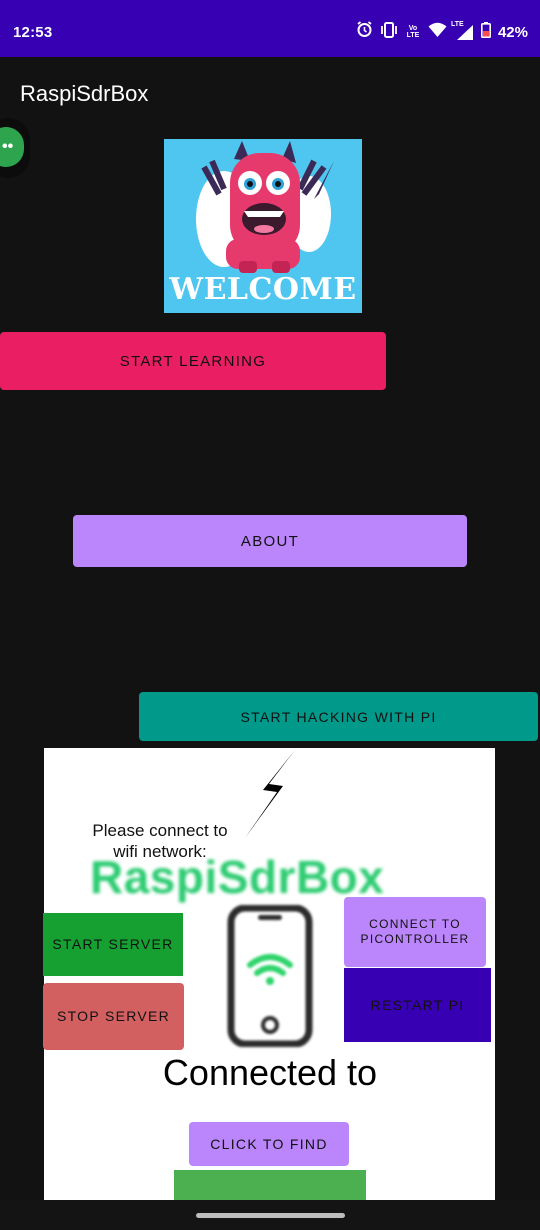 This screenshot has width=540, height=1230. I want to click on battery-percent: 42%, so click(512, 32).